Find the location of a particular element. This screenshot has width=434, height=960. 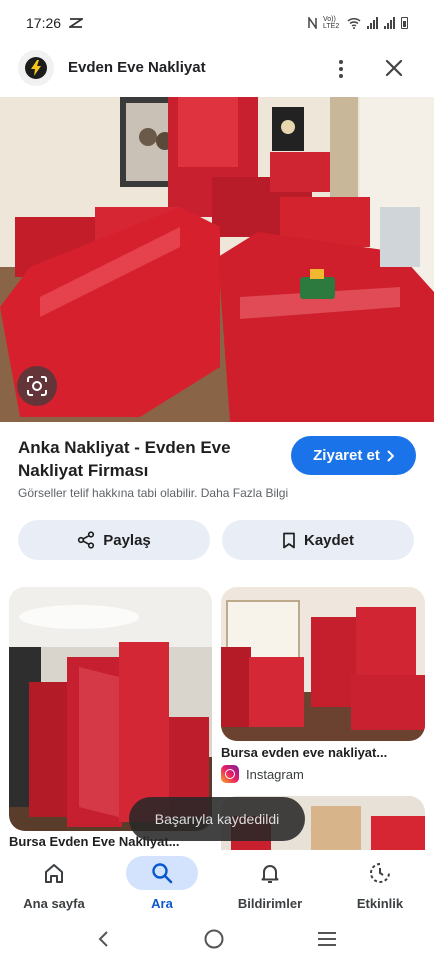

save-label: Kaydet is located at coordinates (329, 540).